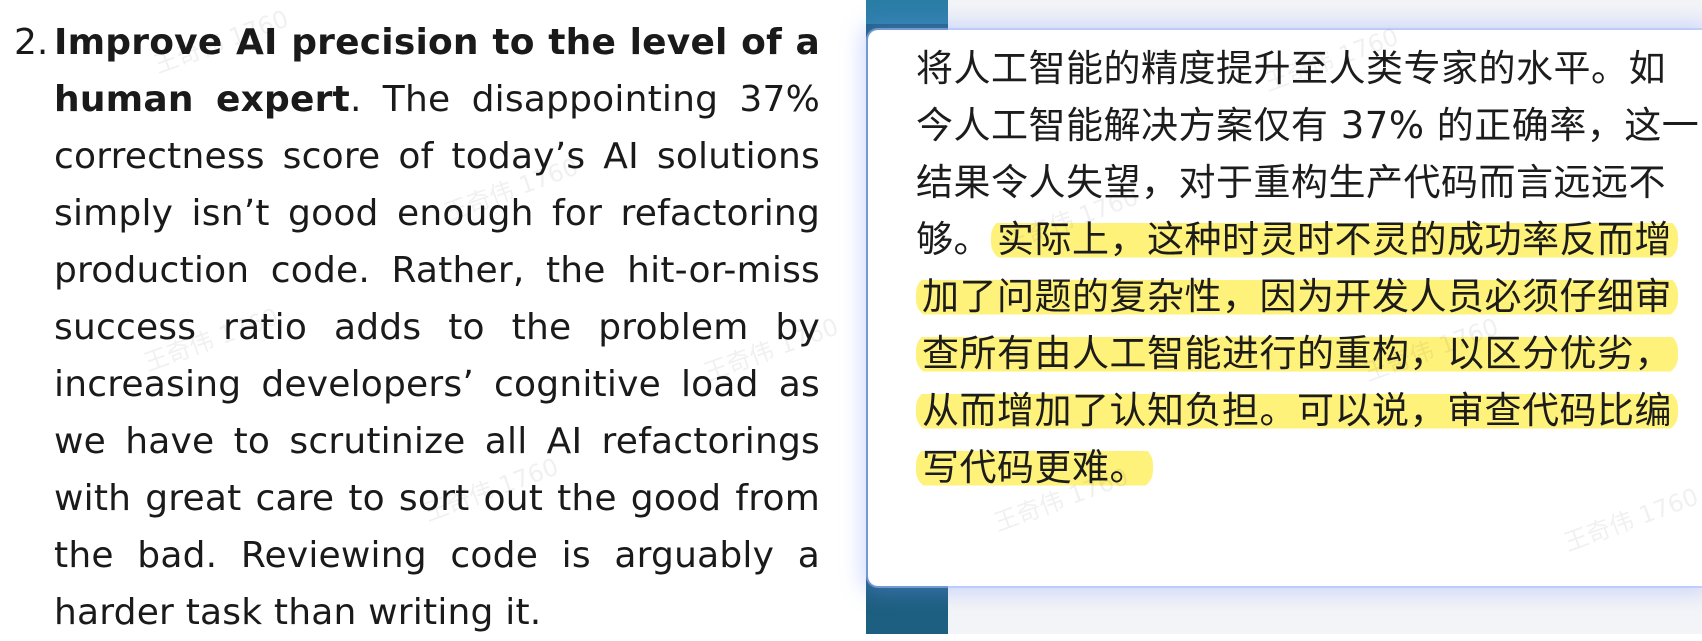 The height and width of the screenshot is (641, 1702). I want to click on list-item-number: 2., so click(31, 42).